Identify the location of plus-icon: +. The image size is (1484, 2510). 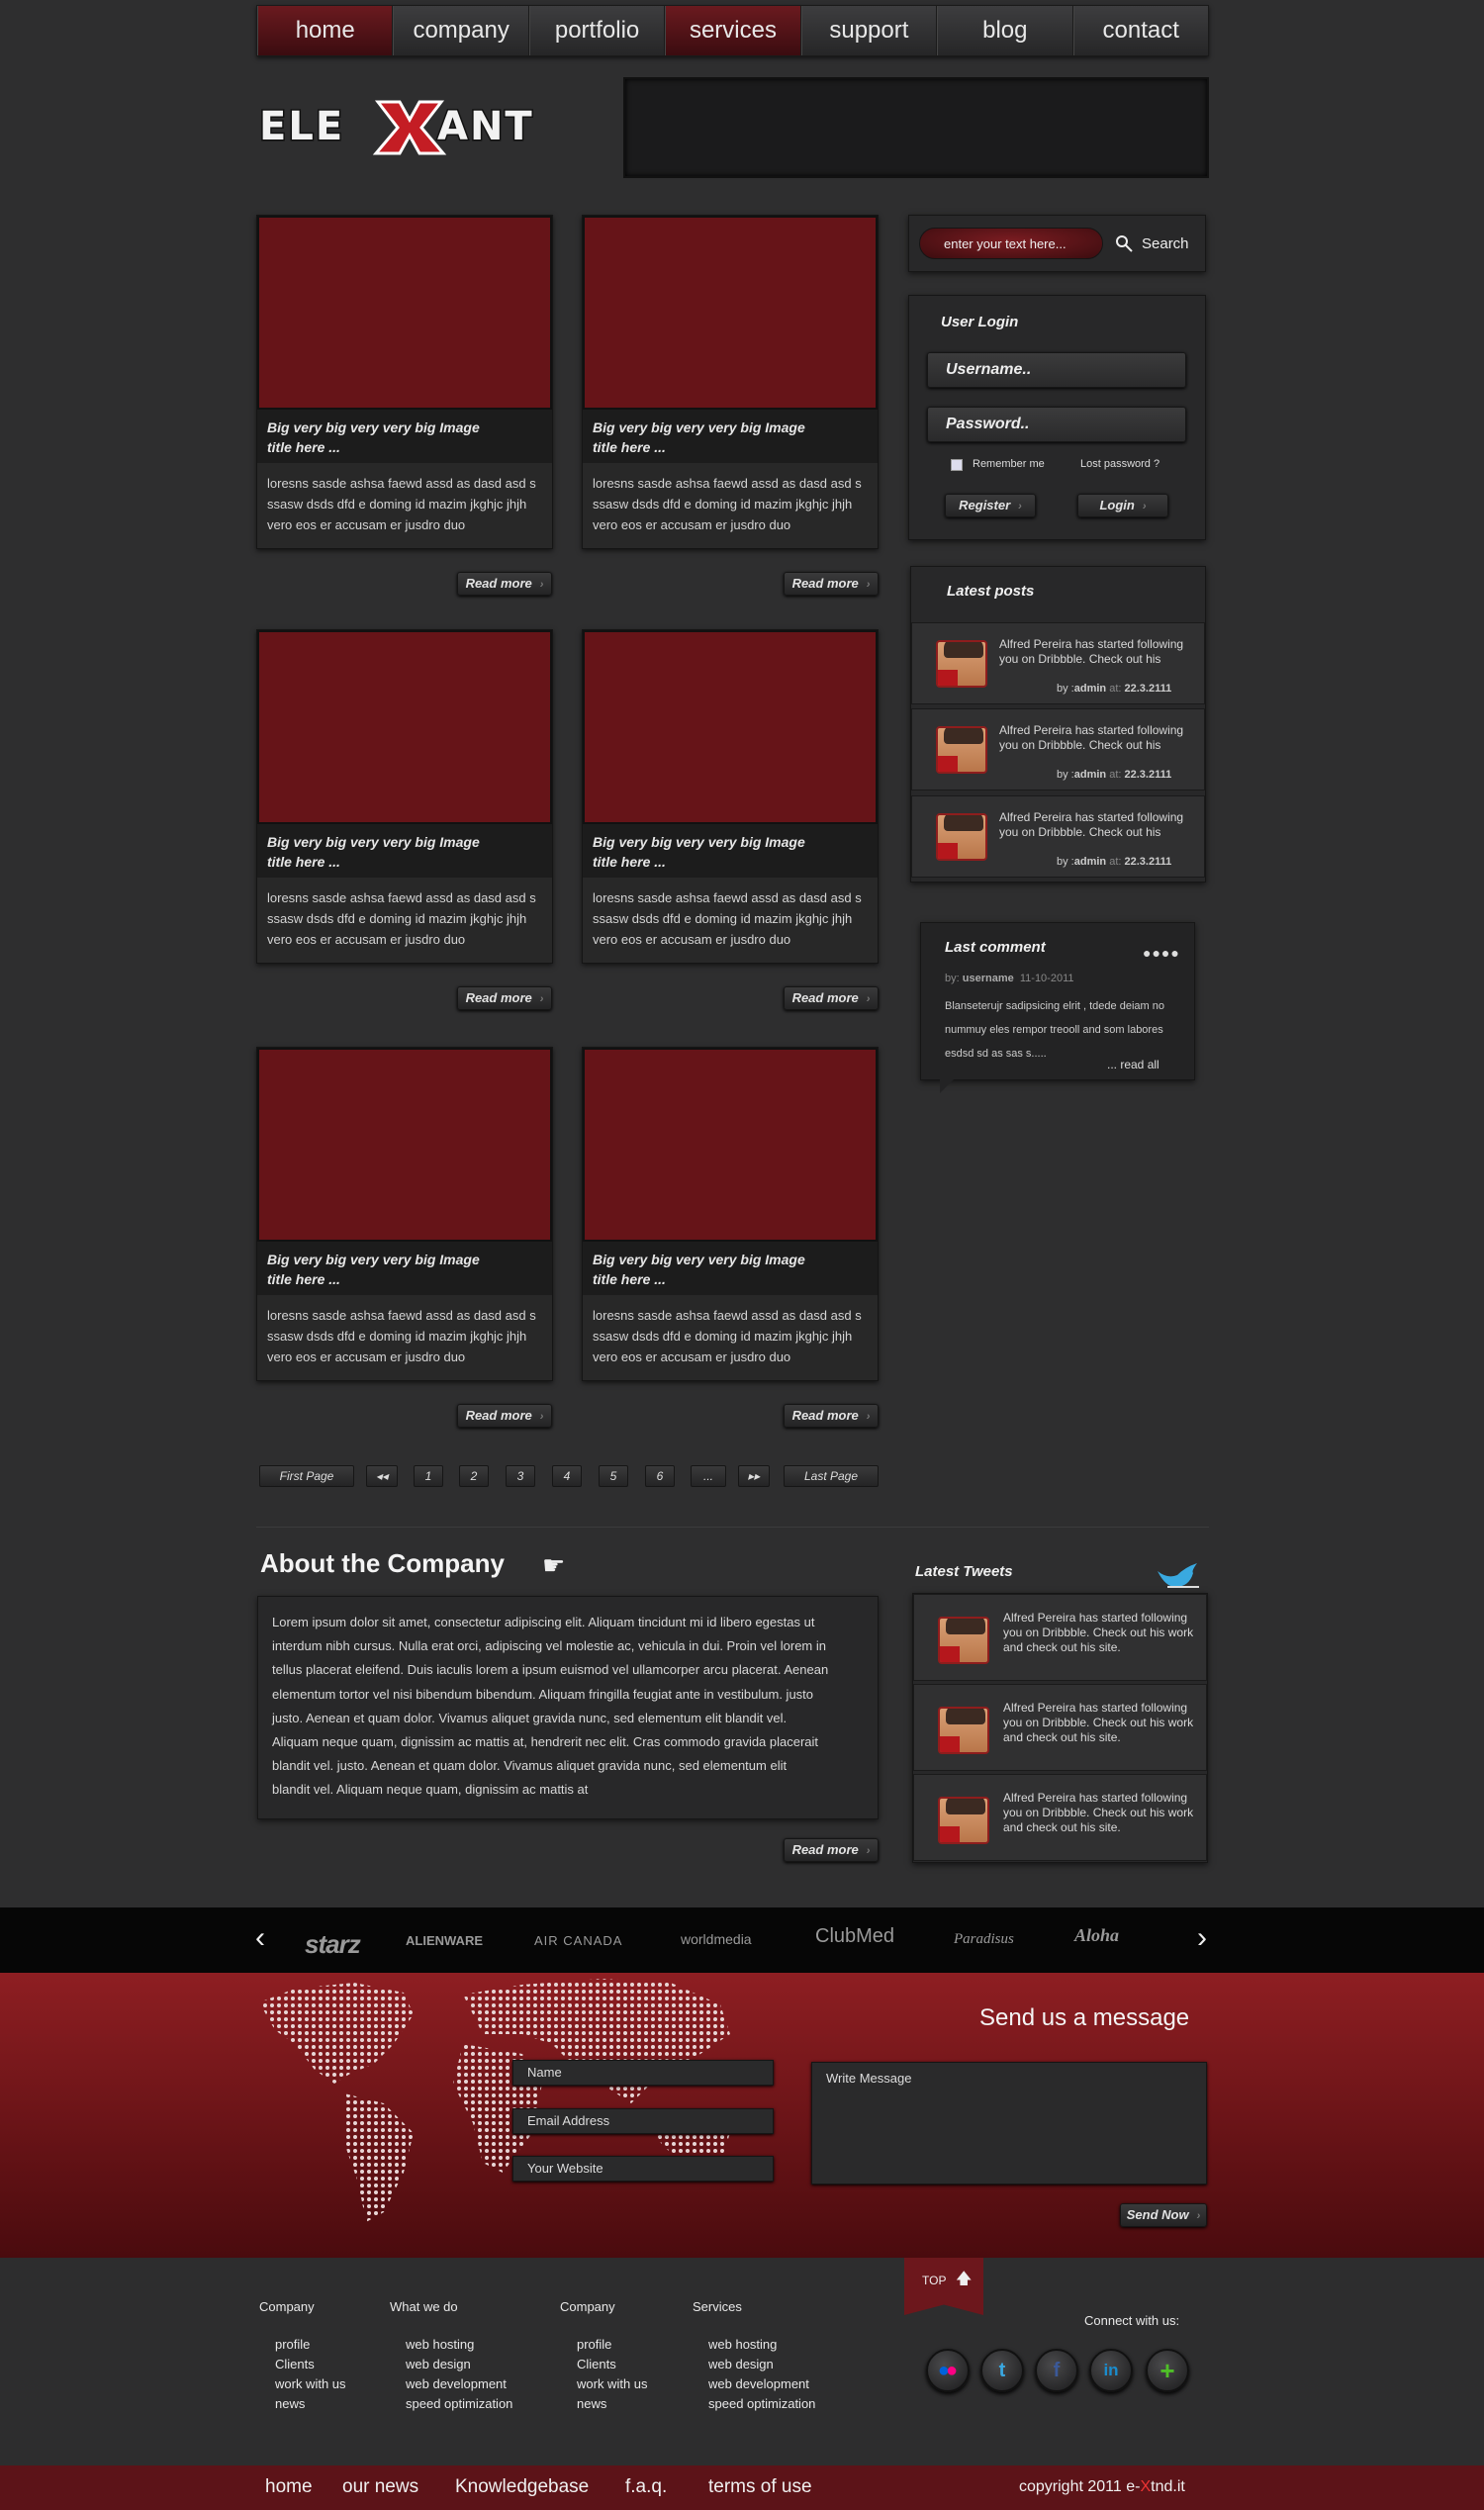
(1167, 2370).